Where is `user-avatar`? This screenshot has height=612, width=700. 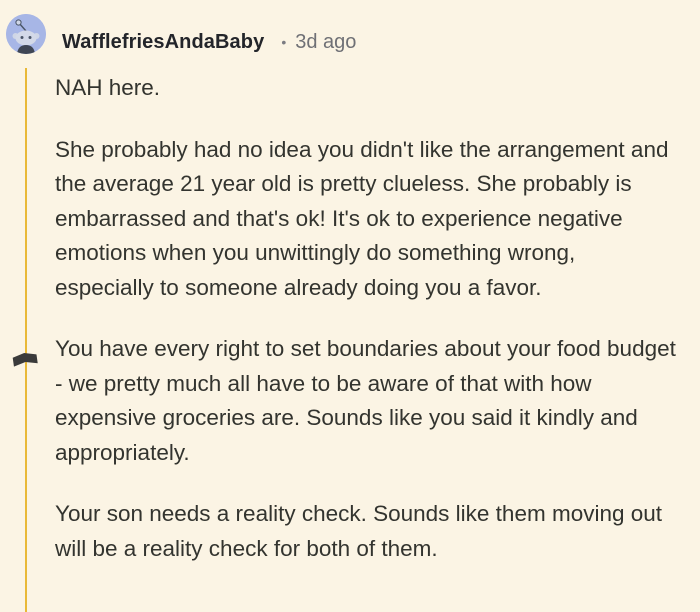 user-avatar is located at coordinates (26, 34).